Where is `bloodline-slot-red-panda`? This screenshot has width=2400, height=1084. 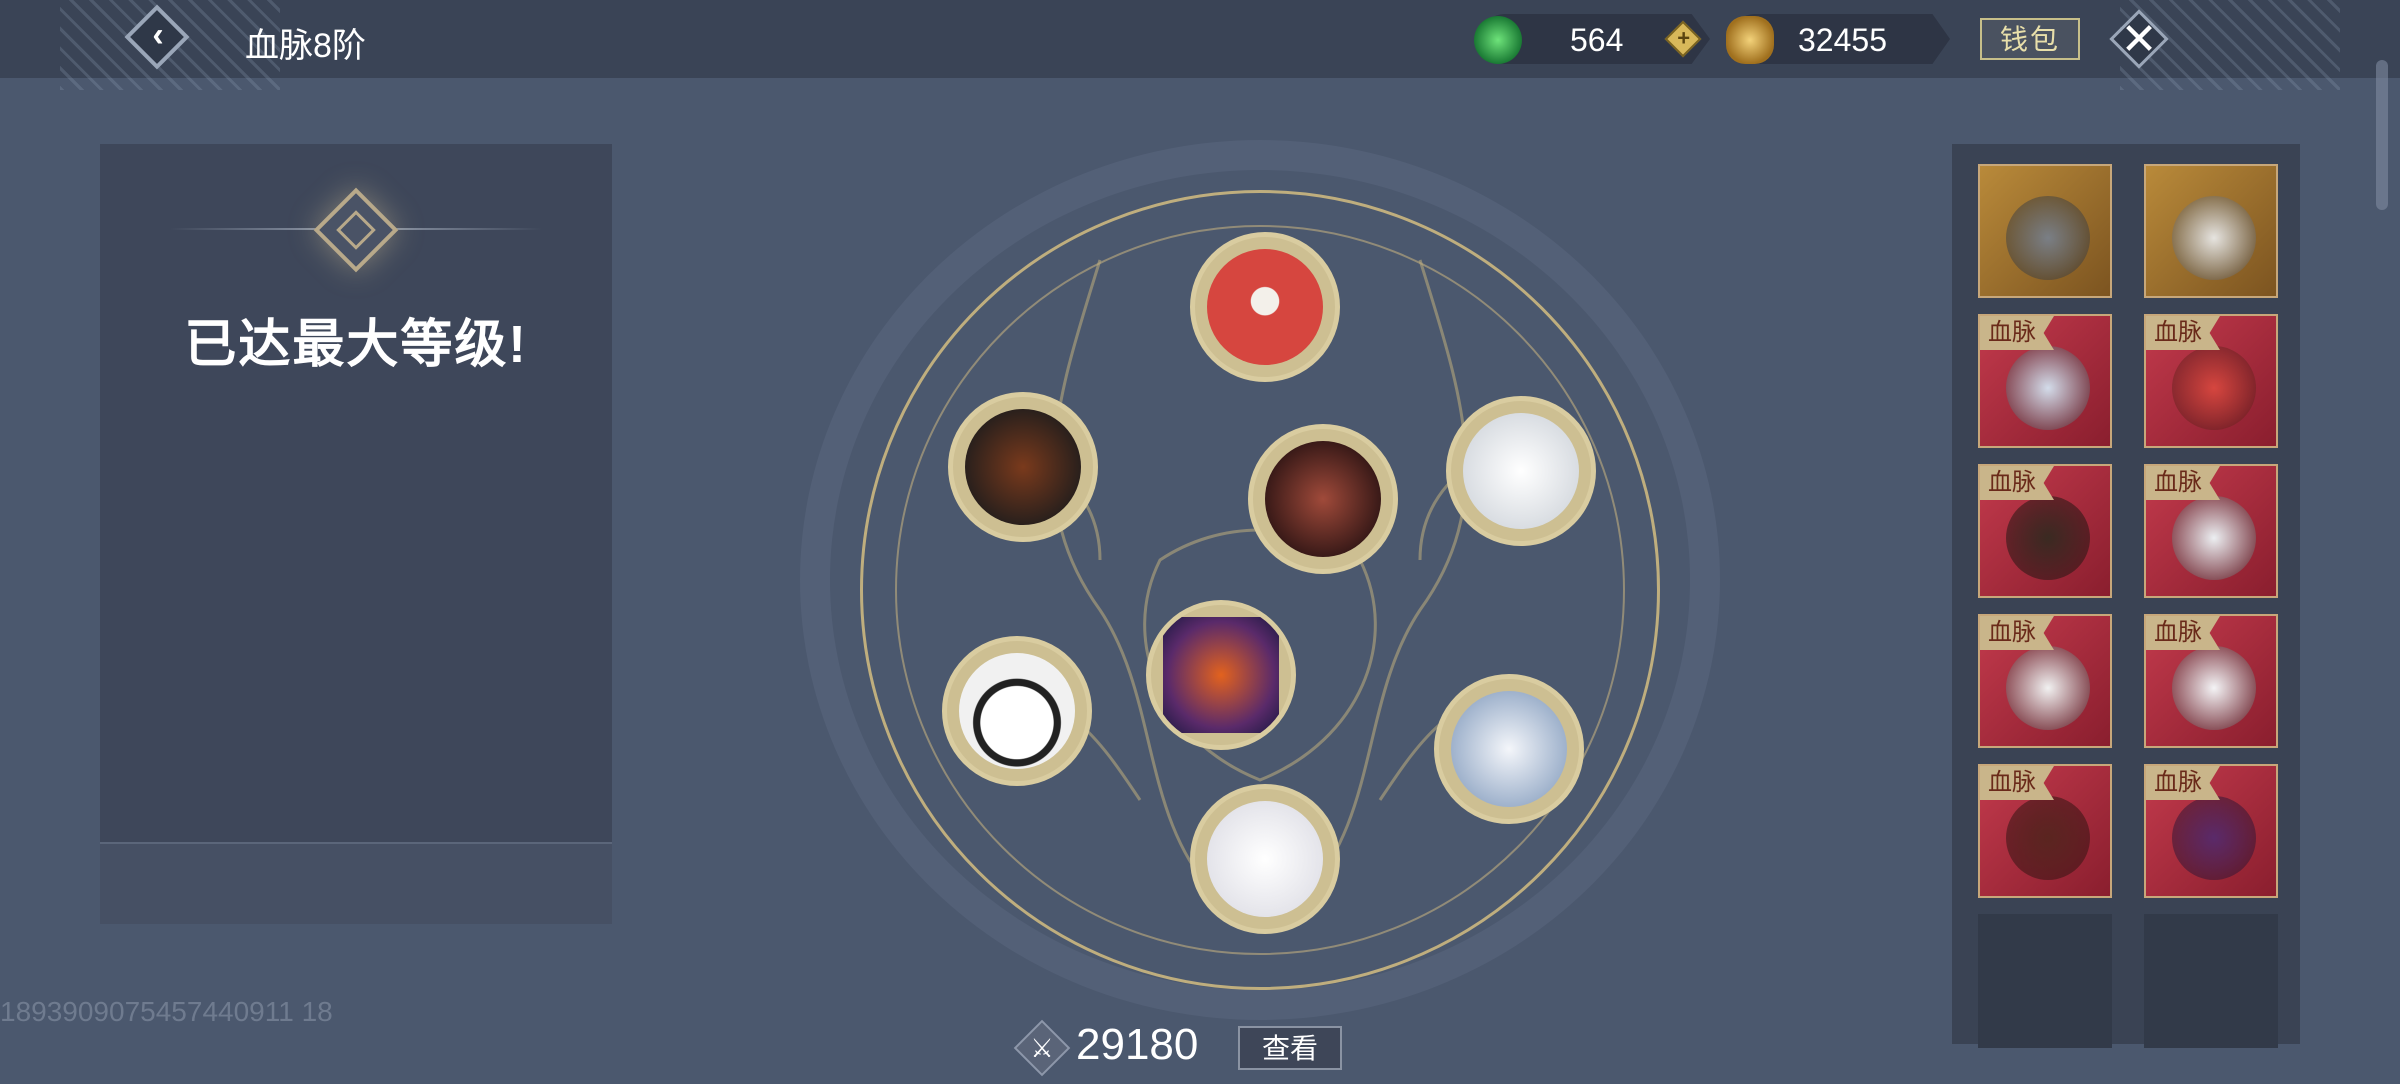
bloodline-slot-red-panda is located at coordinates (1265, 307).